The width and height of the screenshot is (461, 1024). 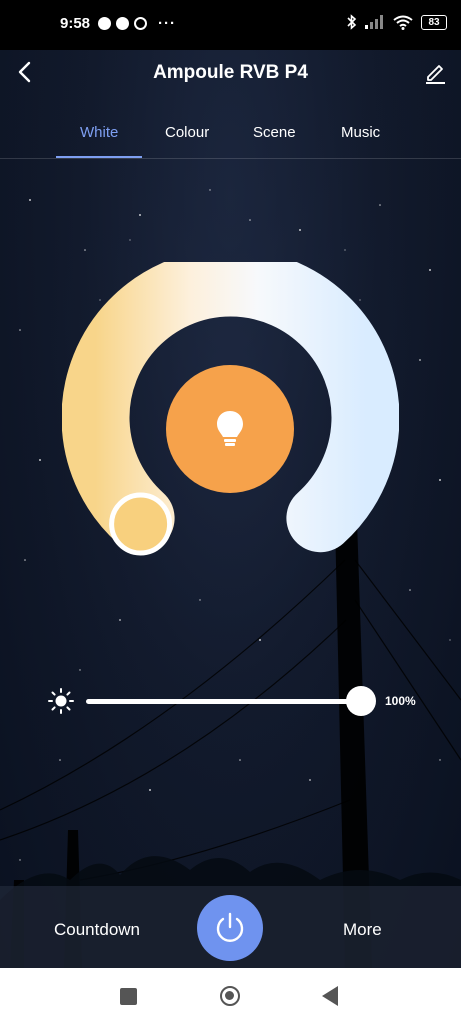 I want to click on mode-tabs: White Colour Scene Music, so click(x=230, y=135).